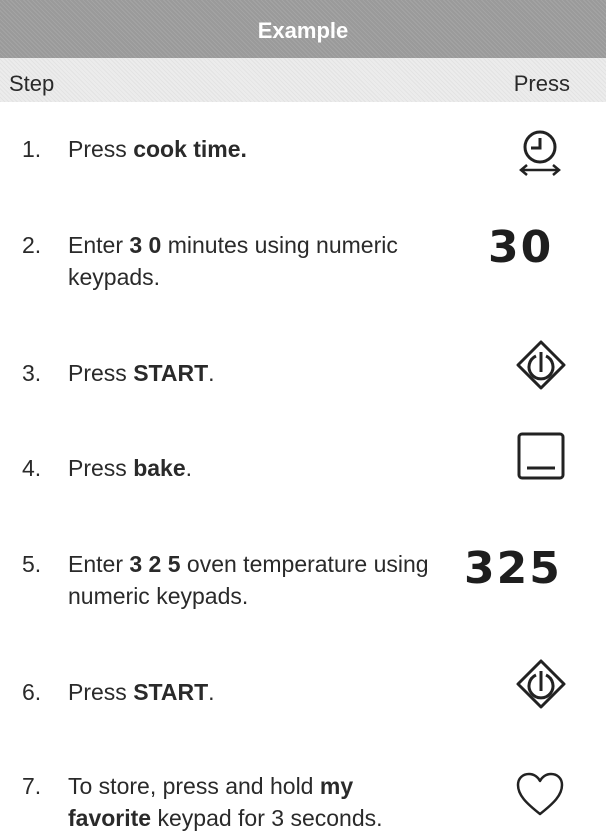  I want to click on step-number: 7., so click(32, 786).